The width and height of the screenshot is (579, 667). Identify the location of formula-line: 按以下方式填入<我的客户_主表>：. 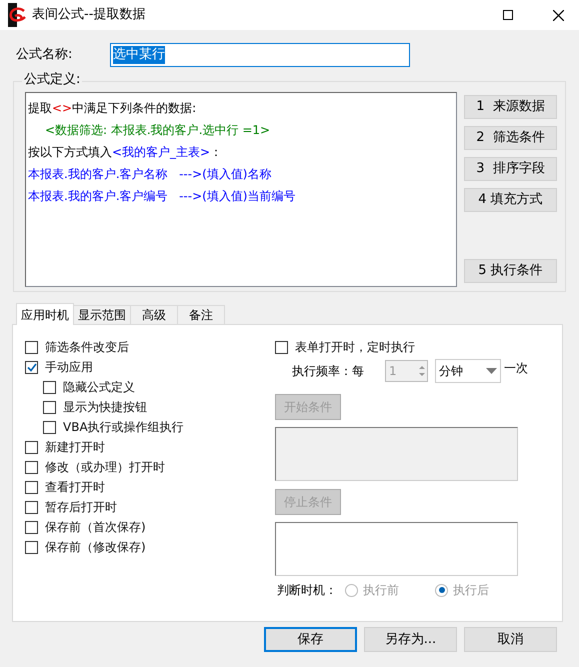
(125, 152).